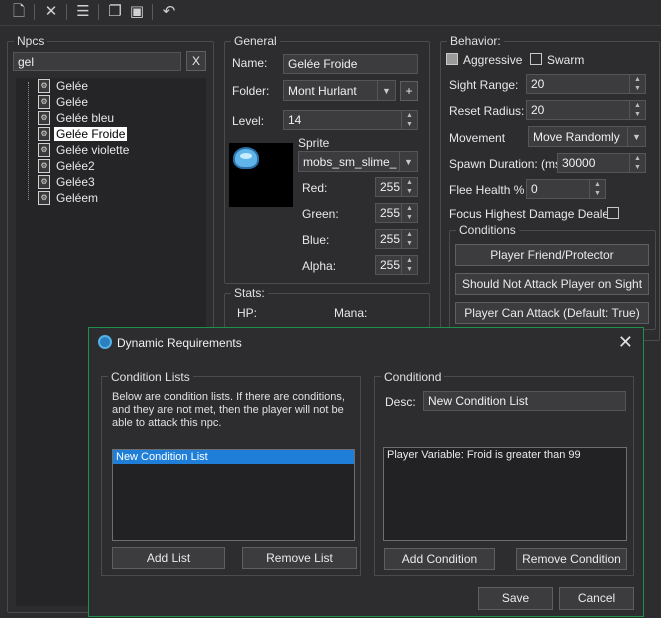 Image resolution: width=661 pixels, height=618 pixels. What do you see at coordinates (319, 266) in the screenshot?
I see `alpha-label: Alpha:` at bounding box center [319, 266].